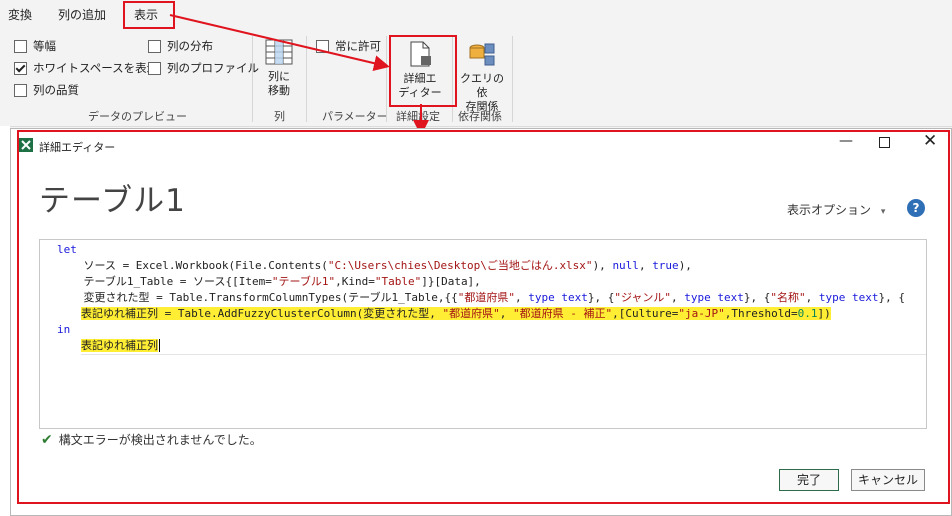 This screenshot has height=516, width=952. I want to click on arrow-to-editor-button, so click(279, 43).